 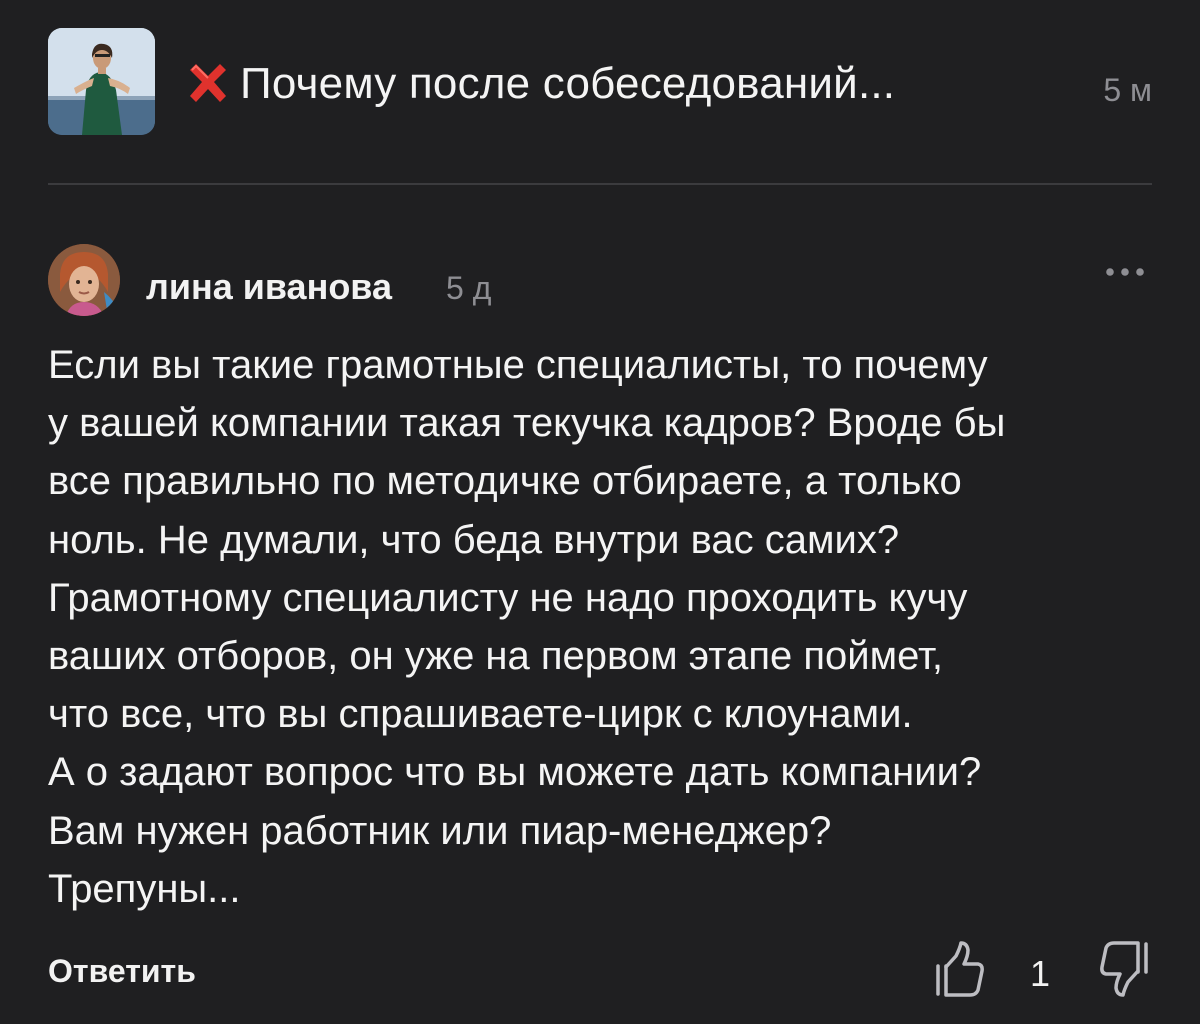 I want to click on more-options-button, so click(x=1125, y=272).